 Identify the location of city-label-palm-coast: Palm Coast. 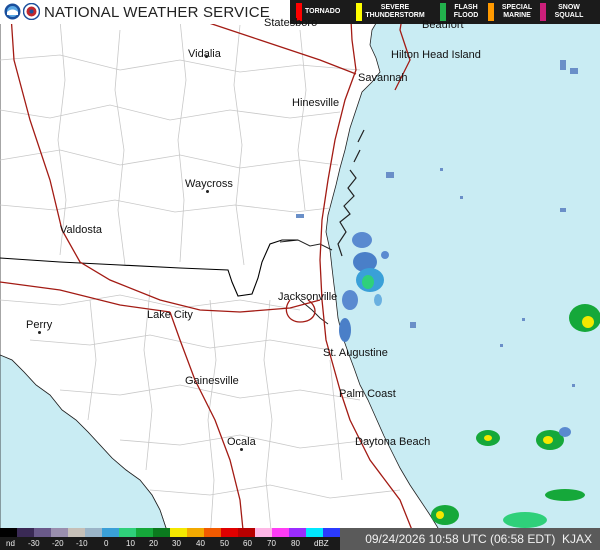
(367, 394).